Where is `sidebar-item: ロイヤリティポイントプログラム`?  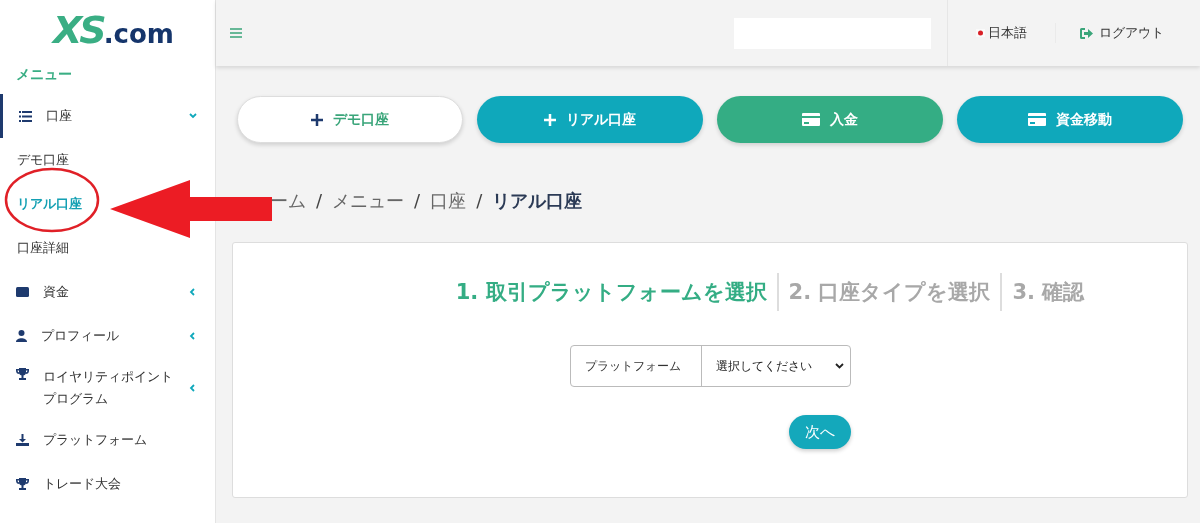
sidebar-item: ロイヤリティポイントプログラム is located at coordinates (107, 388).